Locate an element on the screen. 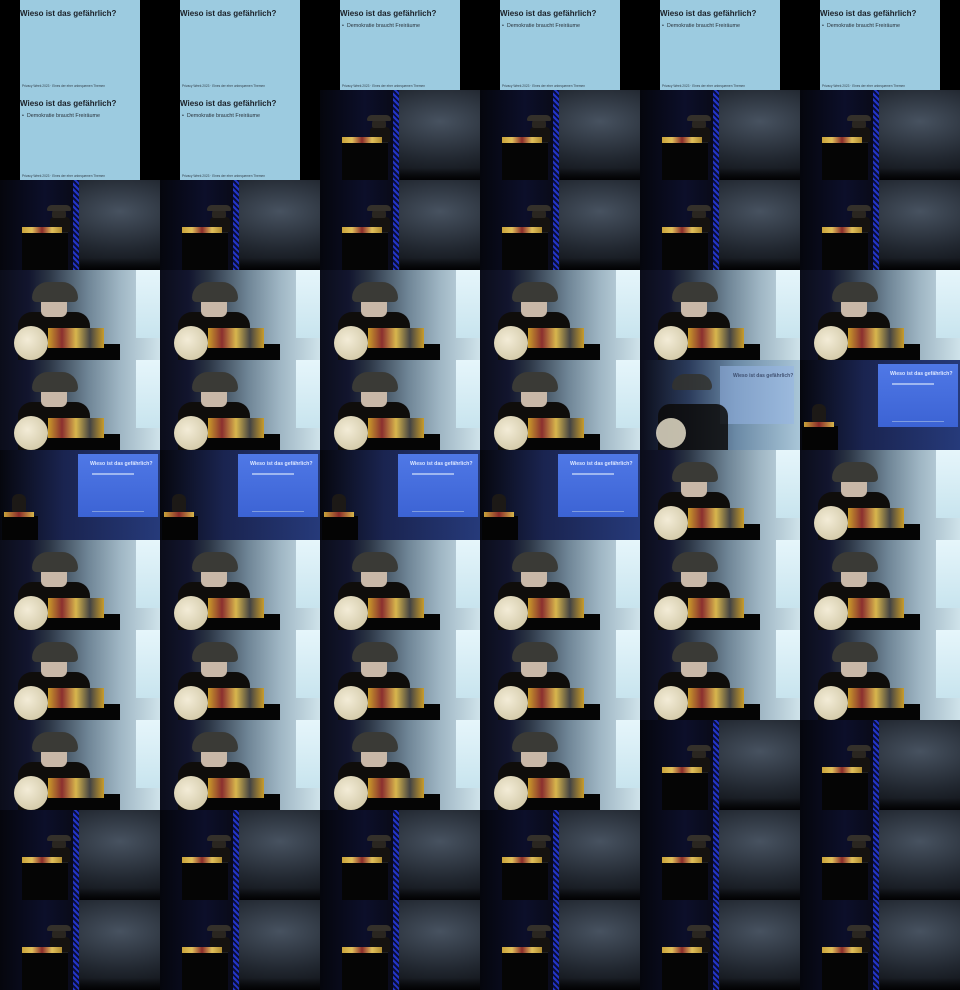  slide-title: Wieso ist das gefährlich? is located at coordinates (708, 13).